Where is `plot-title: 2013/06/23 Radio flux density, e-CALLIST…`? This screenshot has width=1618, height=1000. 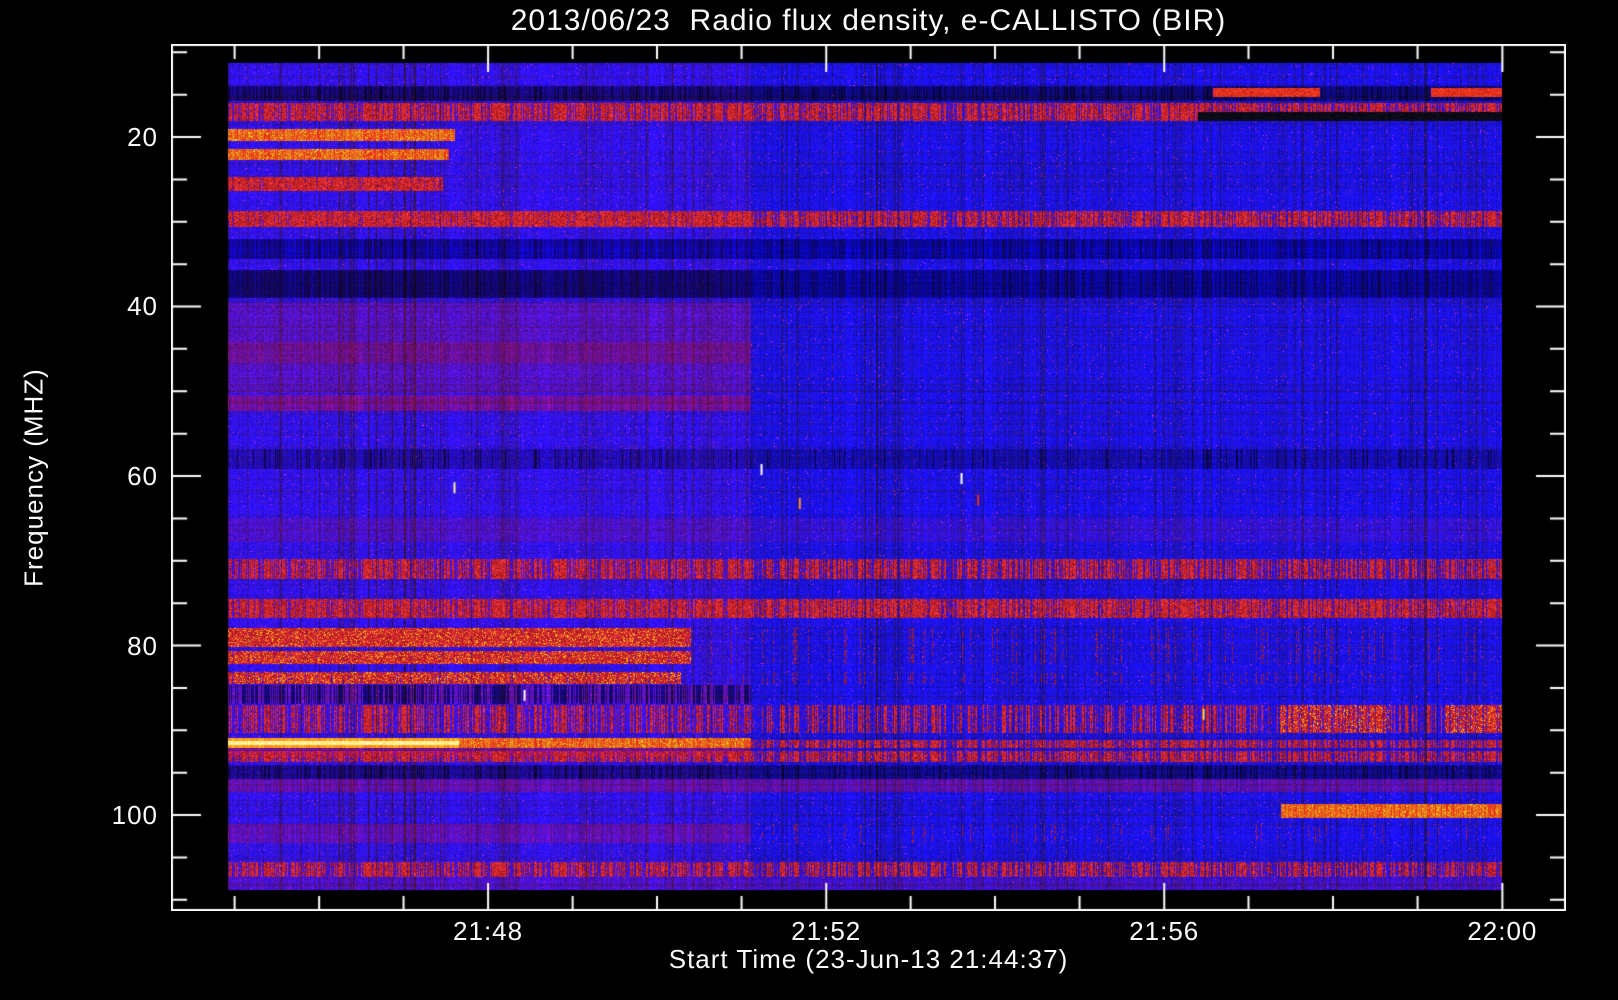
plot-title: 2013/06/23 Radio flux density, e-CALLIST… is located at coordinates (868, 20).